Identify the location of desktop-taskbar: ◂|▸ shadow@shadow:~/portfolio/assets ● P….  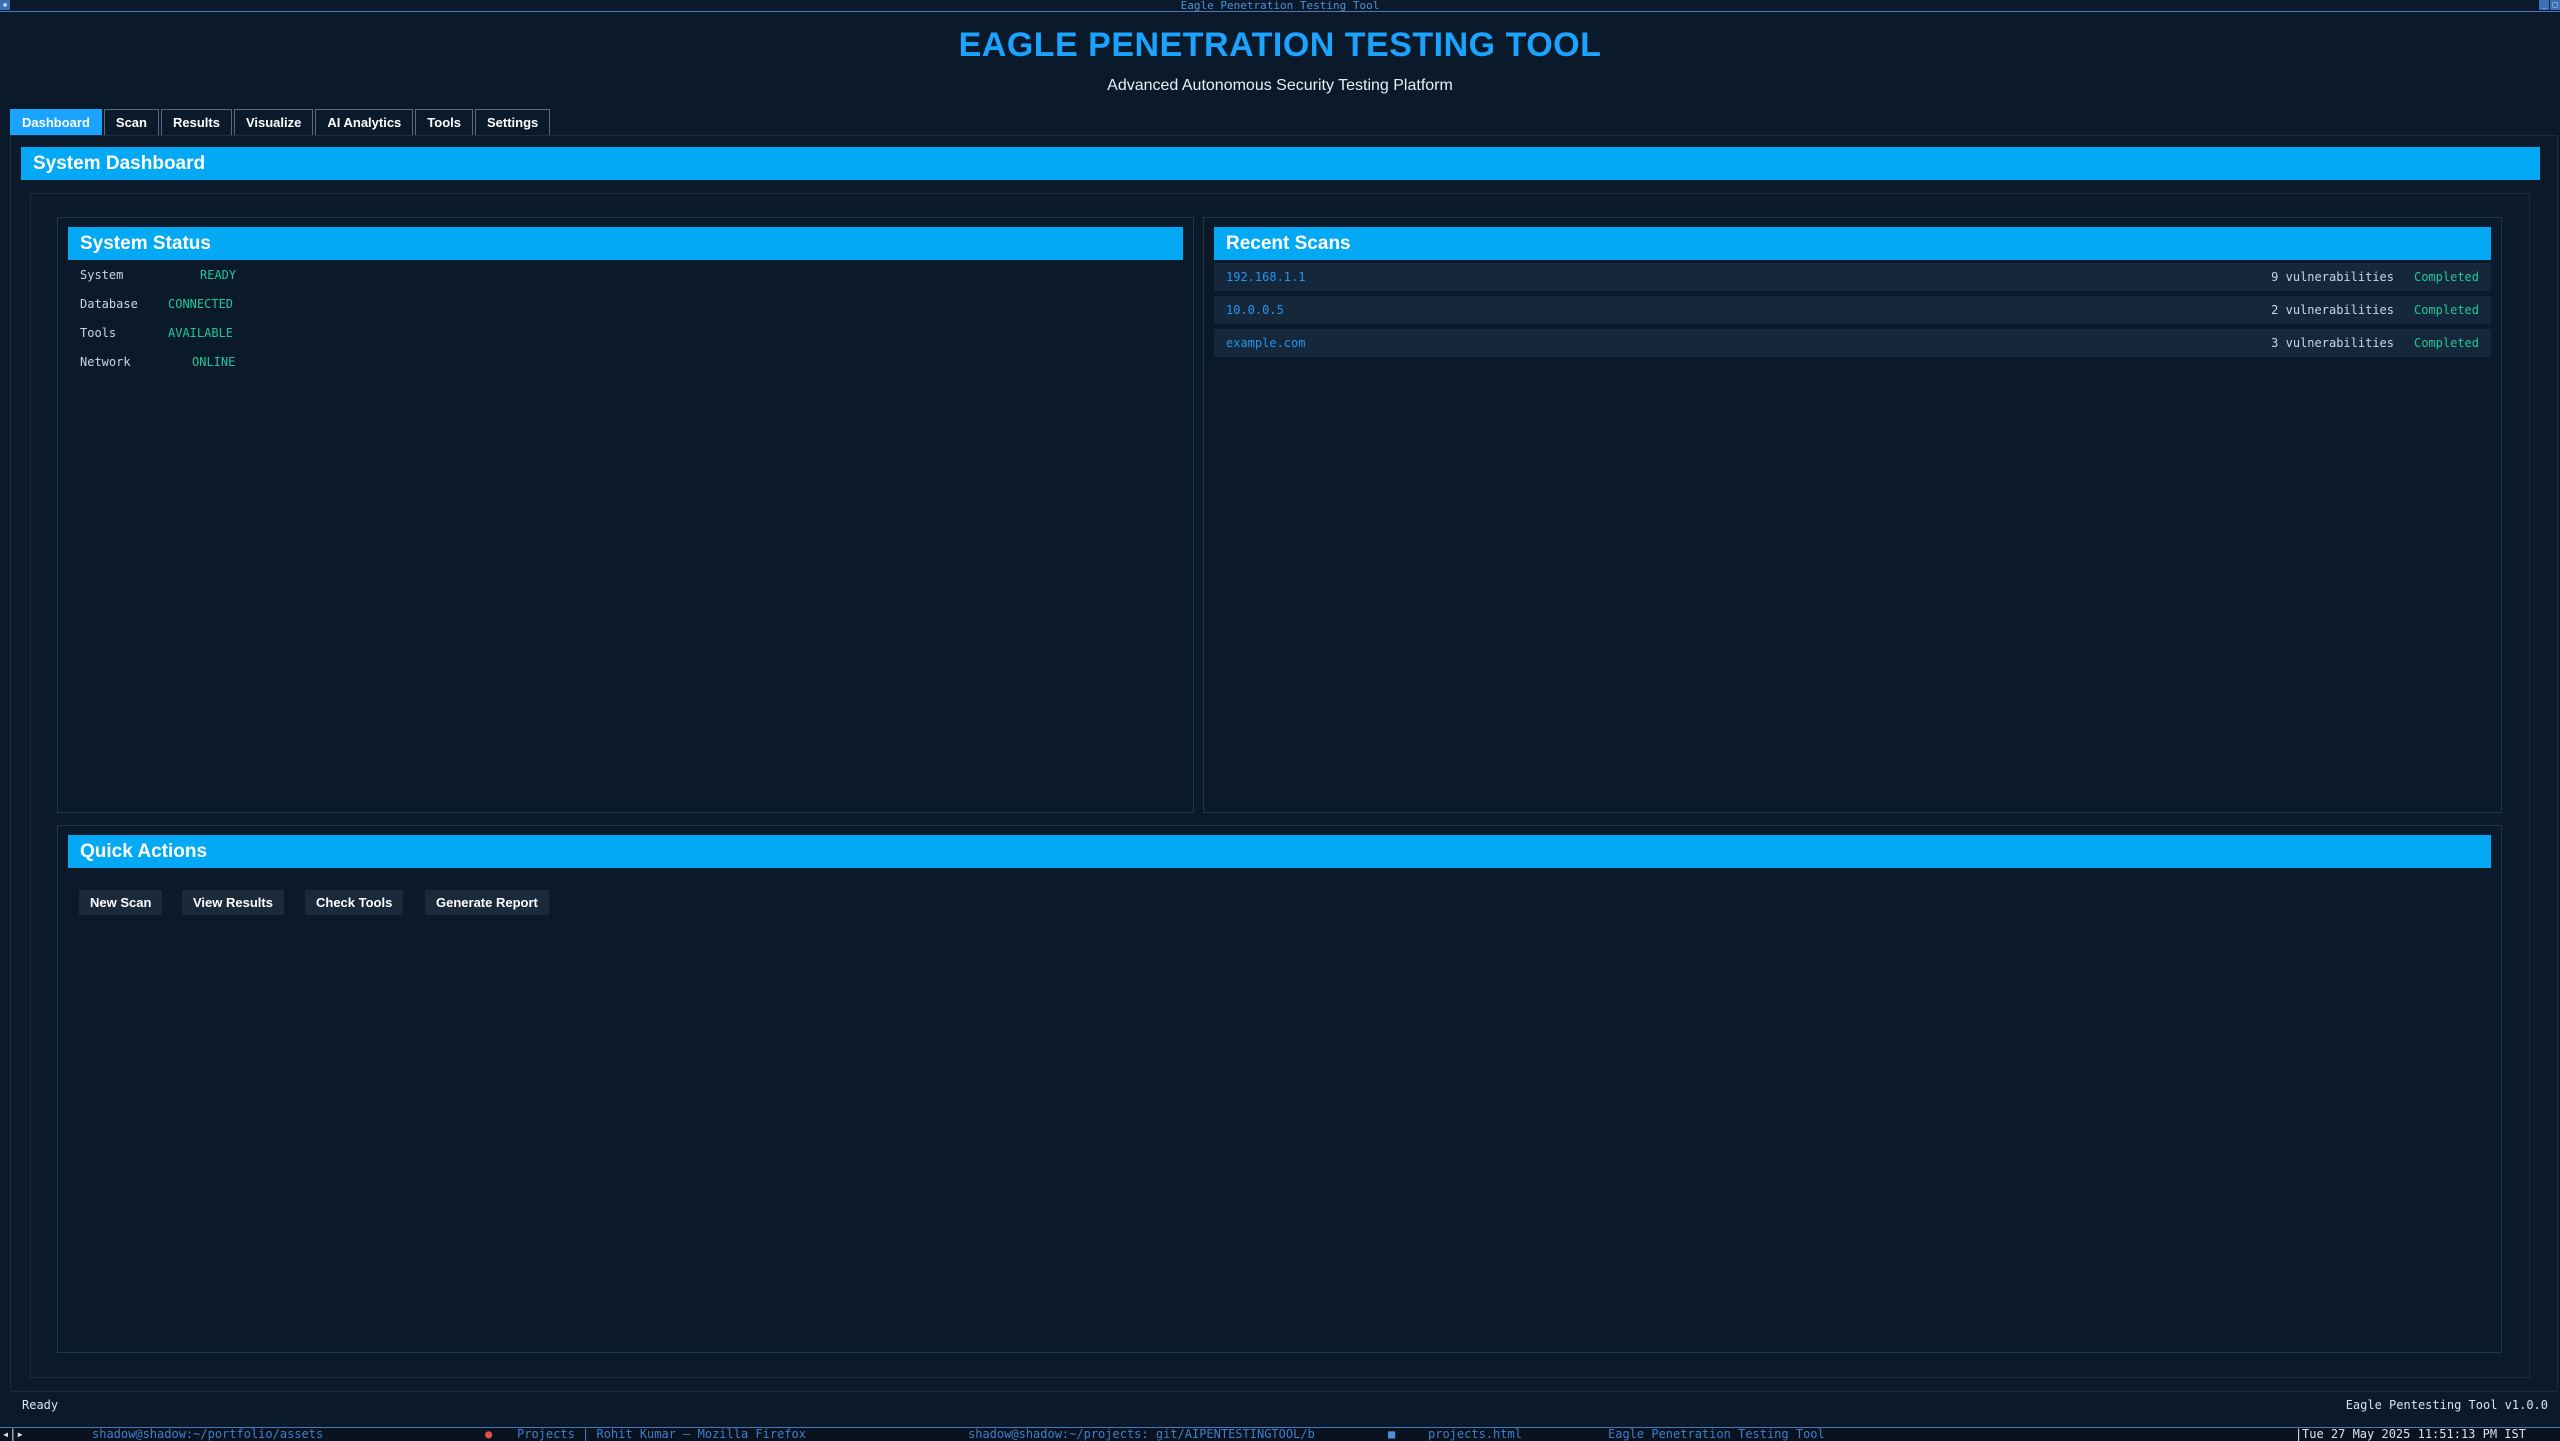
(1280, 1434).